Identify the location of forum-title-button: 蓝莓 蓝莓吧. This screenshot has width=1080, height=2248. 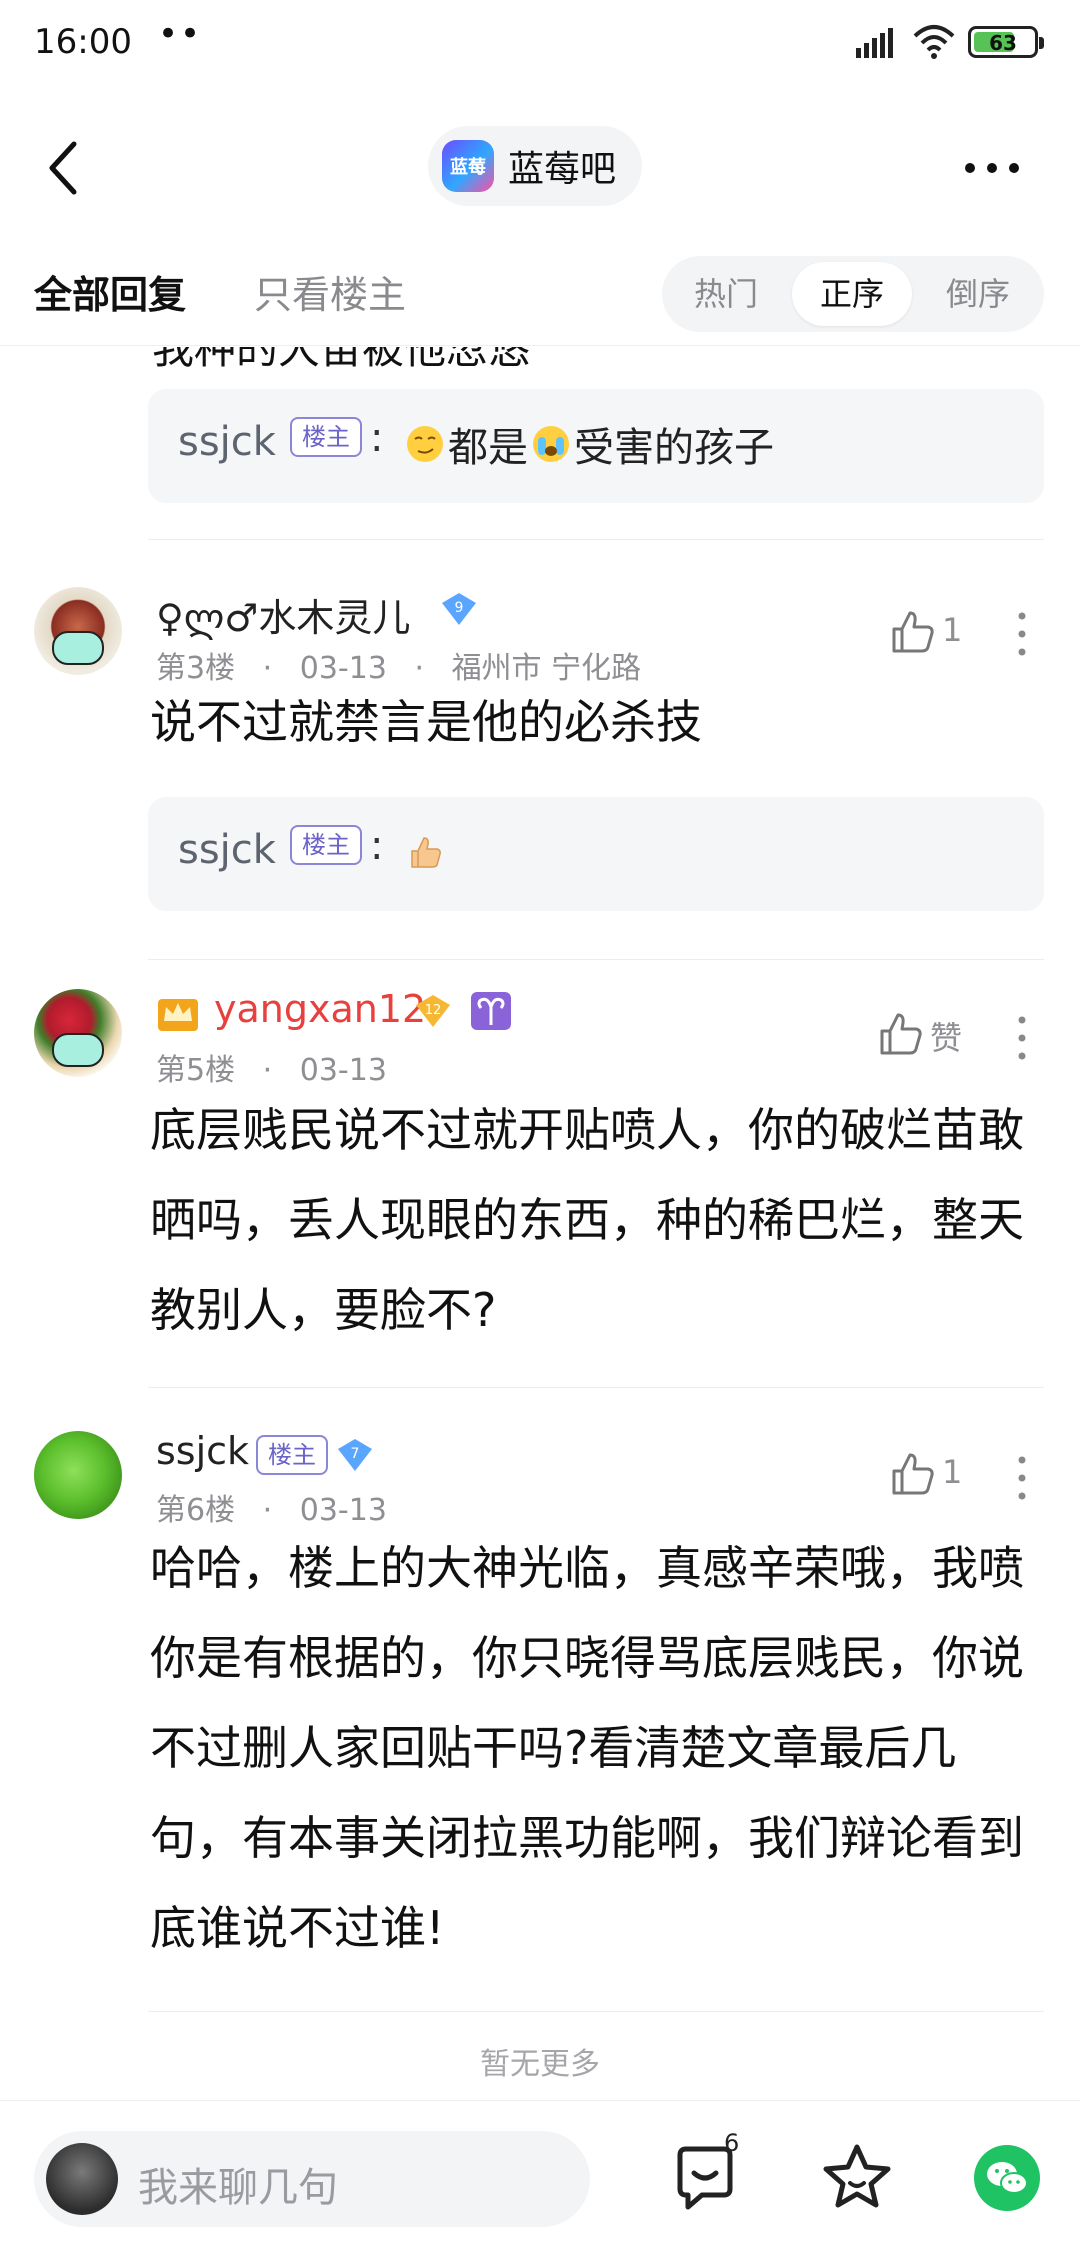
(535, 166).